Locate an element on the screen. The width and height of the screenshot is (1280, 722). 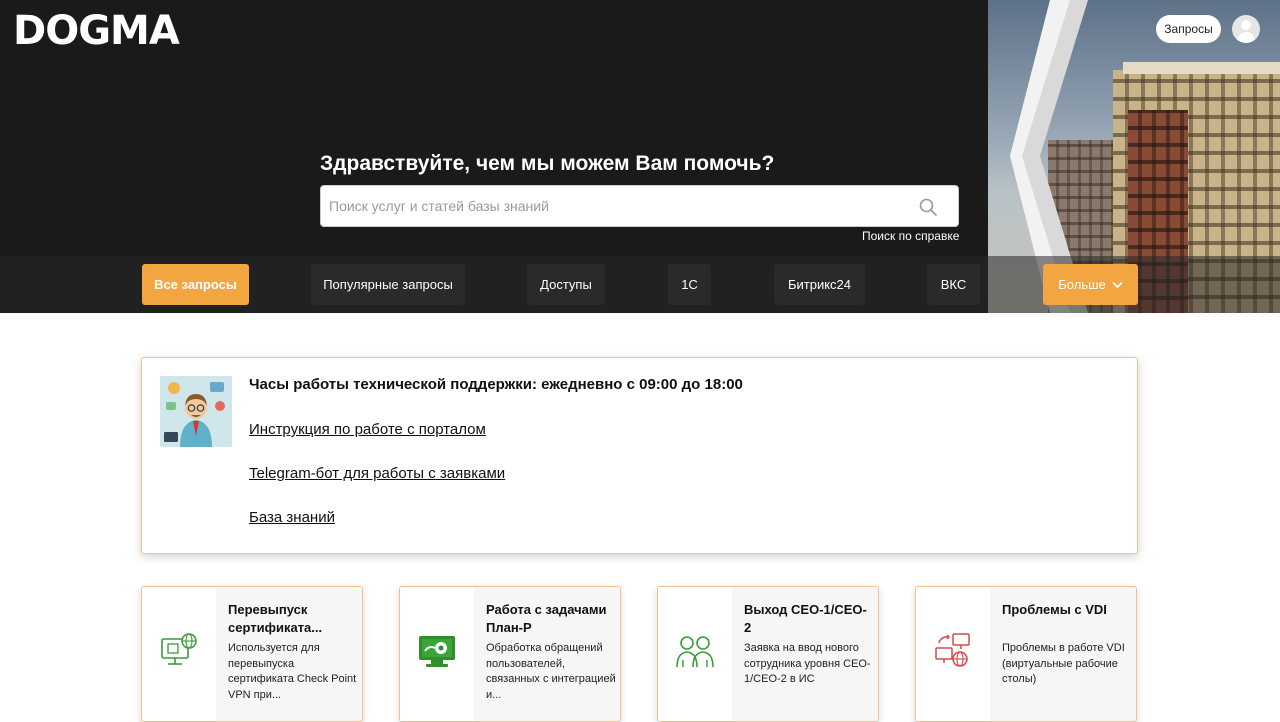
tab-1c: 1С is located at coordinates (689, 284).